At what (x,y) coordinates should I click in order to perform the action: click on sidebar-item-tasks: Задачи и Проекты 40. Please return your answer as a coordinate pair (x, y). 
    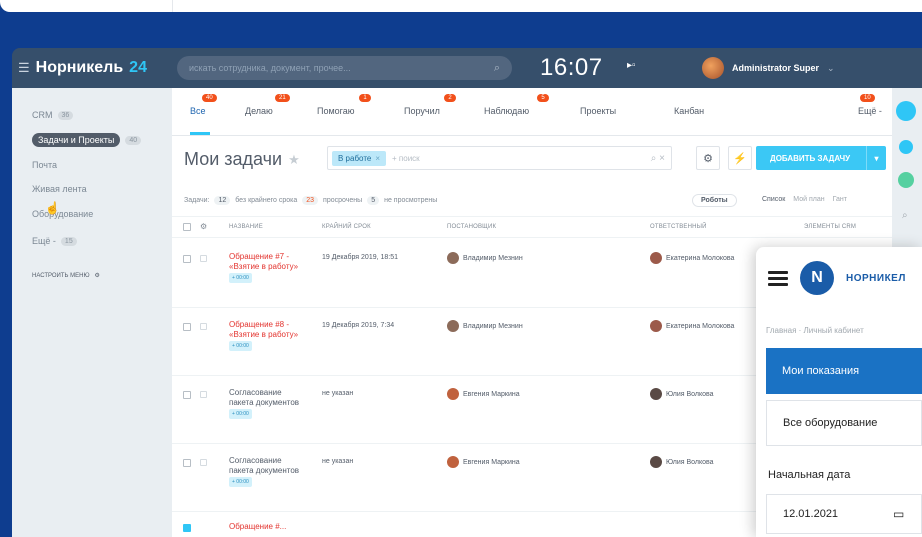
    Looking at the image, I should click on (87, 140).